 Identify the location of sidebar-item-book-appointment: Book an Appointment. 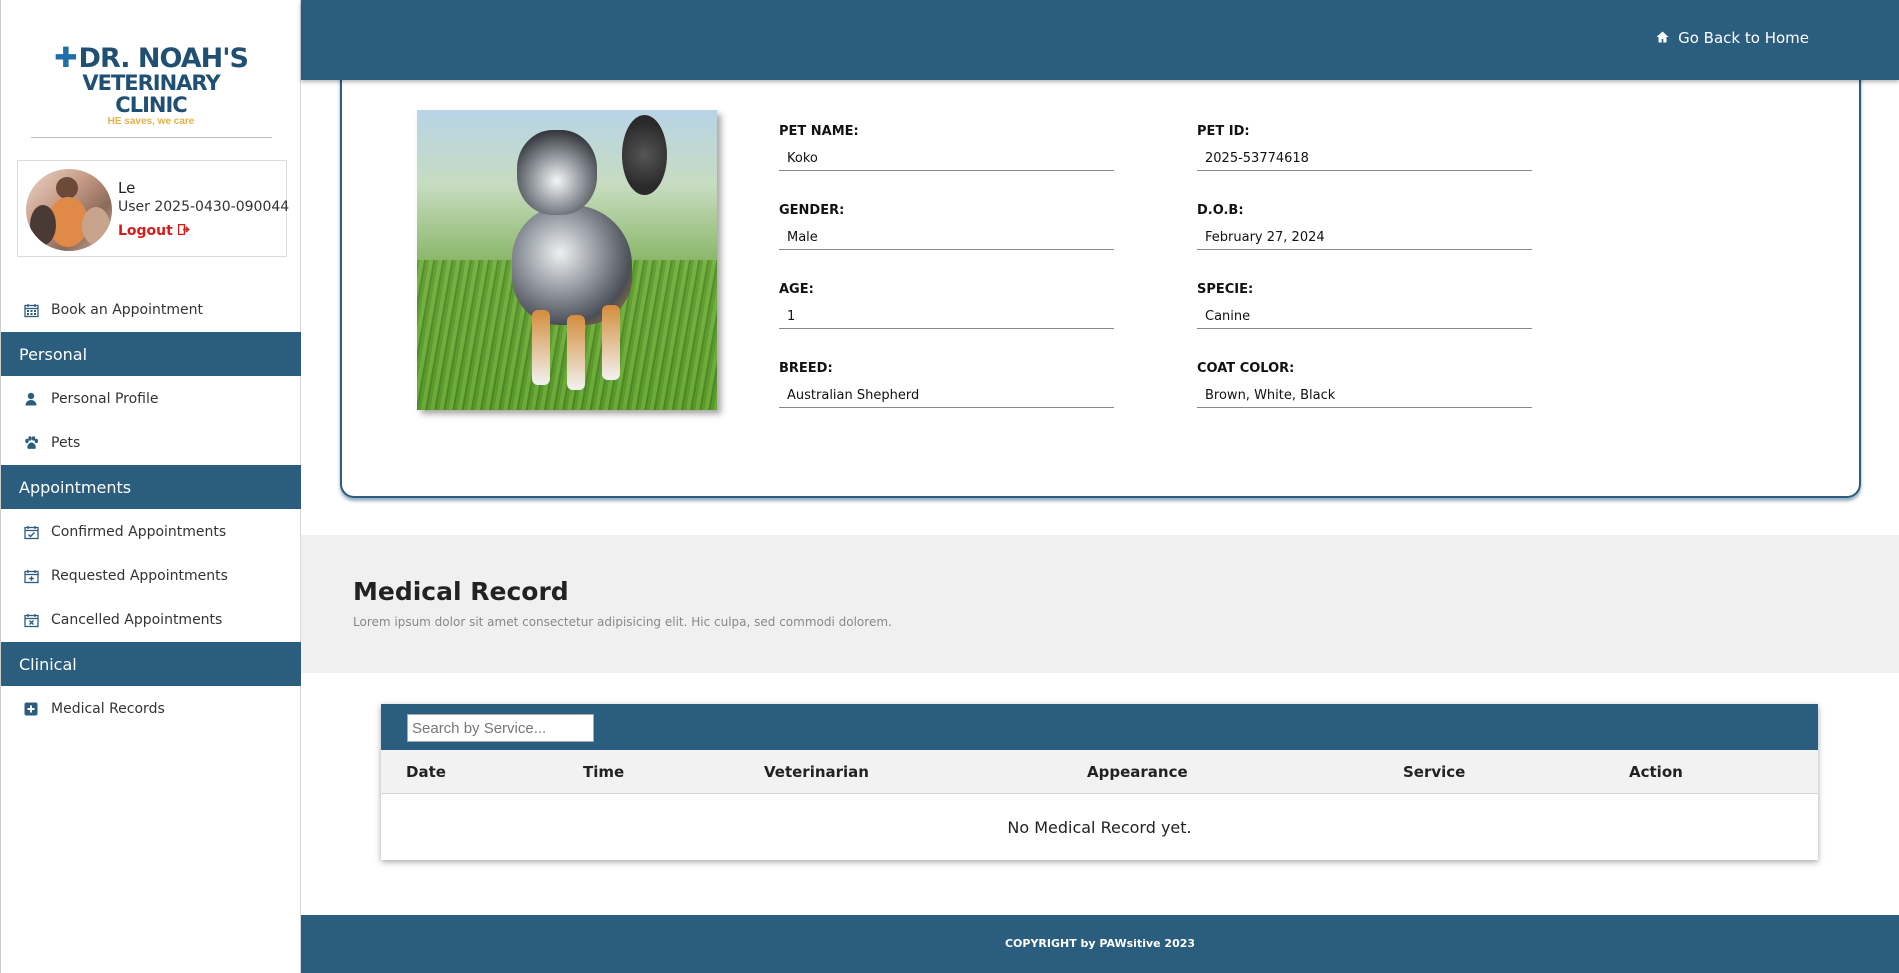
(151, 310).